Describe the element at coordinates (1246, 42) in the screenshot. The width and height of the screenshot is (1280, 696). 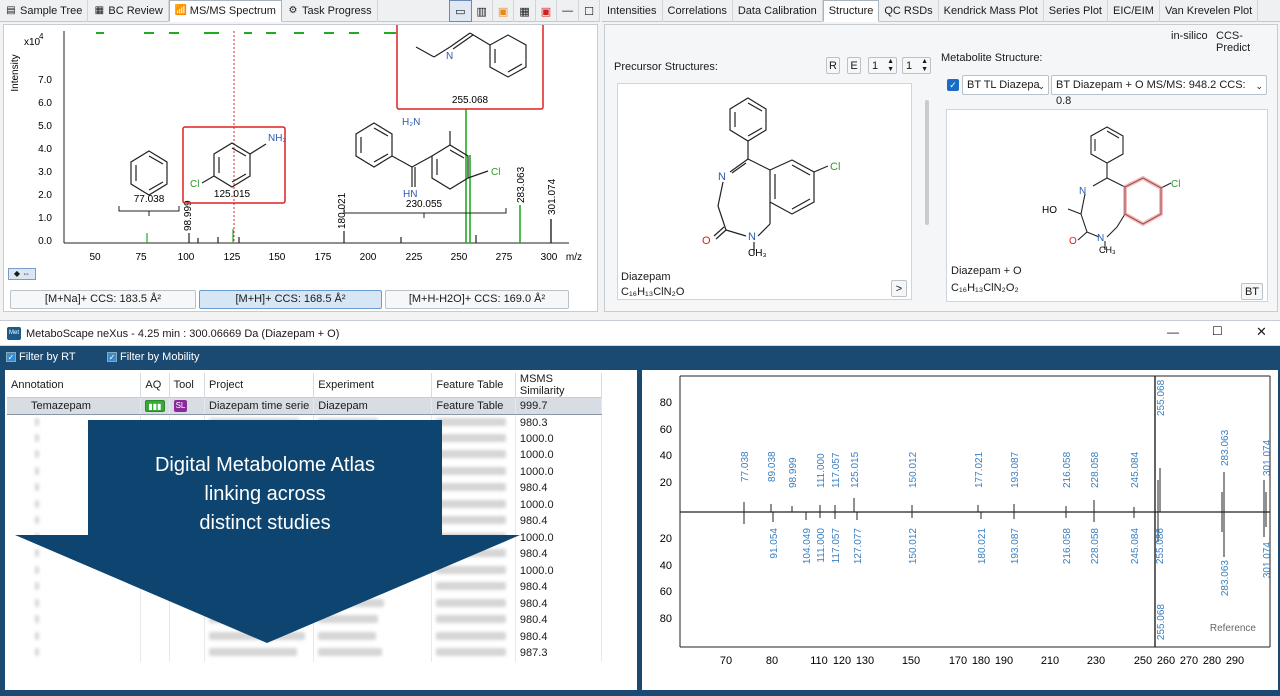
I see `ccs-predict-link: CCS-Predict` at that location.